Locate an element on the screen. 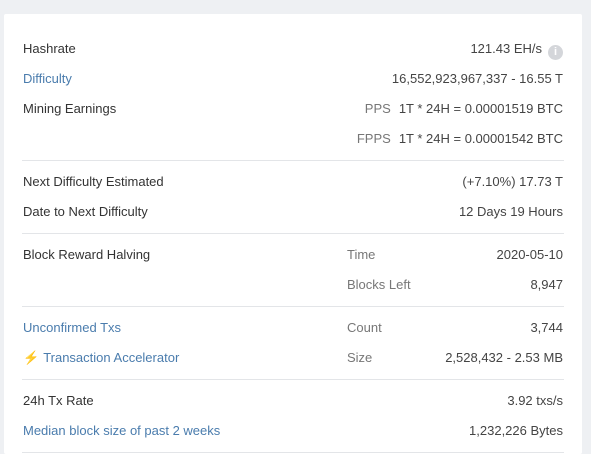  hashrate-row: Hashrate 121.43 EH/s i is located at coordinates (293, 49).